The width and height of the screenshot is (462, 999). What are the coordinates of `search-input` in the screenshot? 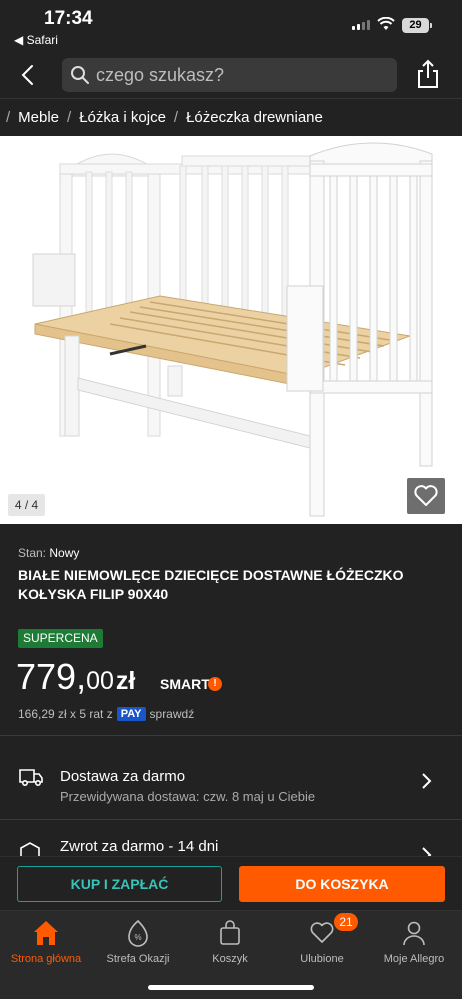 It's located at (241, 75).